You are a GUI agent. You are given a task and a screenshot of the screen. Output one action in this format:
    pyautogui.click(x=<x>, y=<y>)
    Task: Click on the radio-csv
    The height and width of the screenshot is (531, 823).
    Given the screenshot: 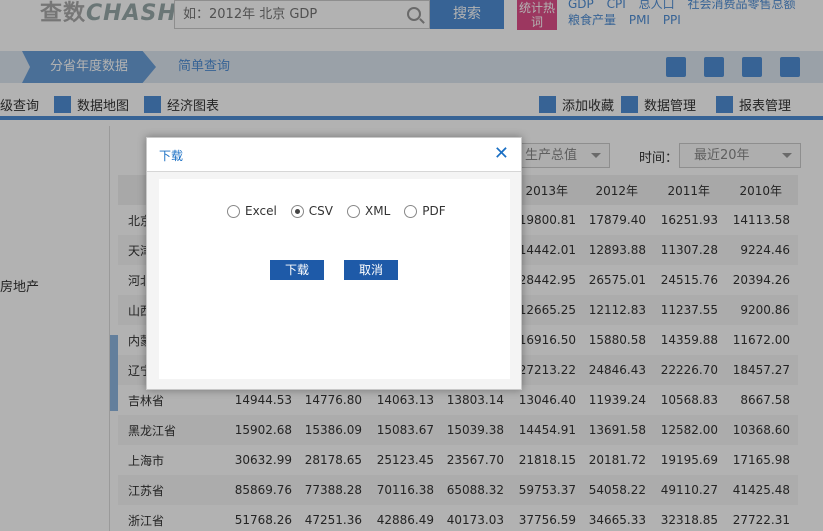 What is the action you would take?
    pyautogui.click(x=297, y=211)
    